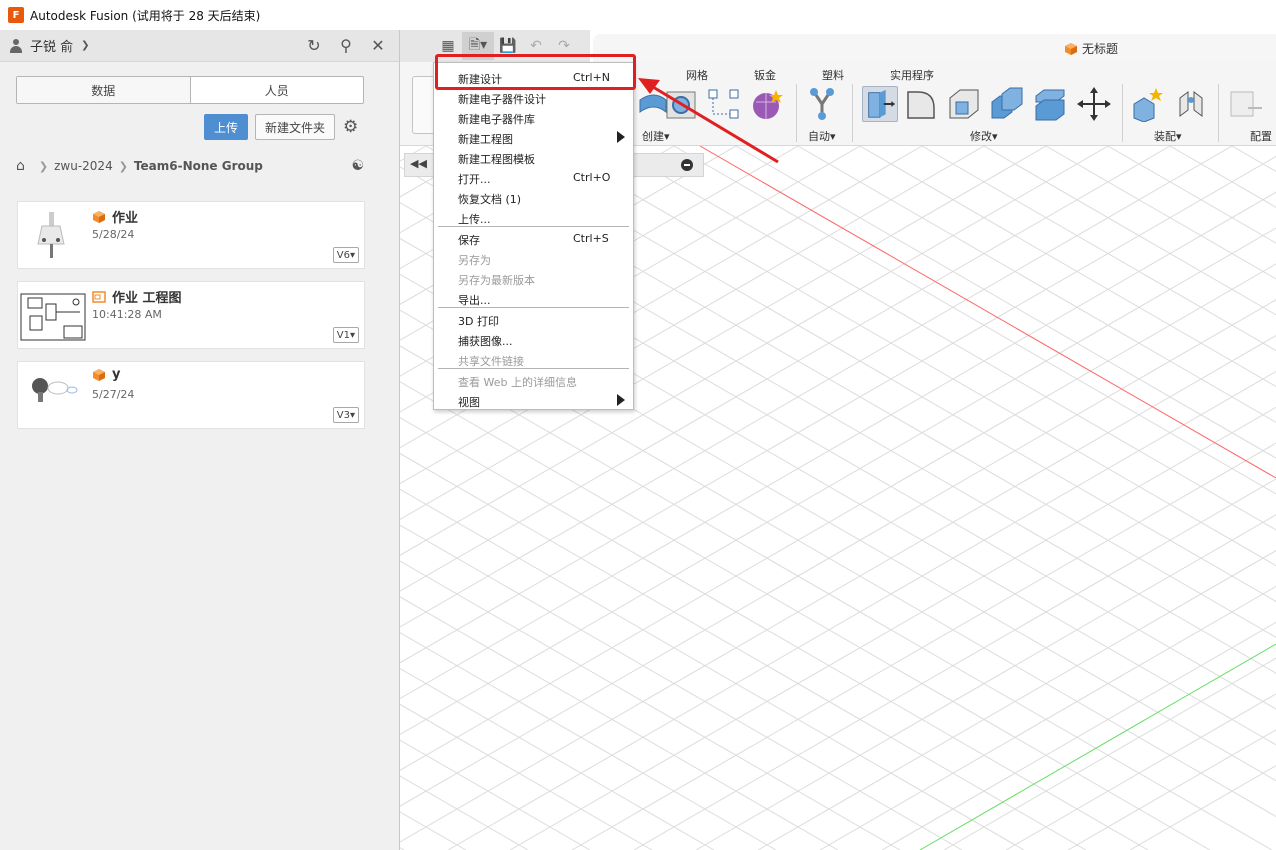 This screenshot has width=1276, height=850. Describe the element at coordinates (16, 15) in the screenshot. I see `fusion-app-icon: F` at that location.